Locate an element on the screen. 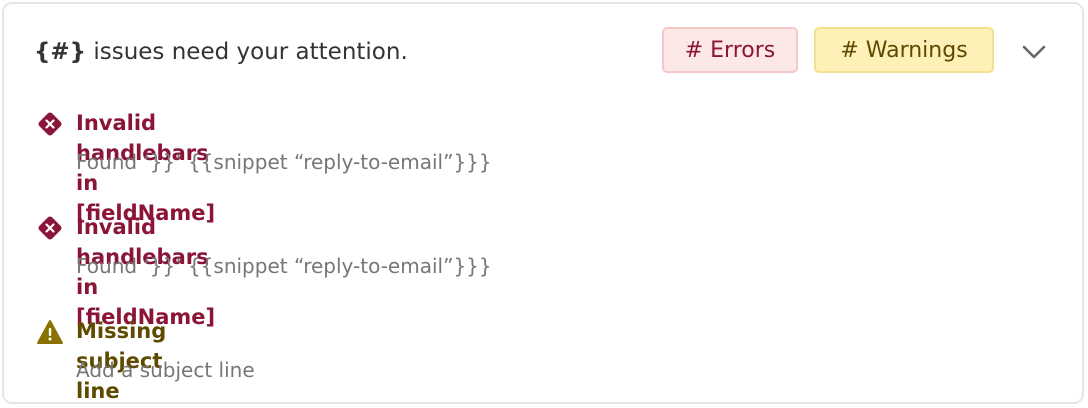 The height and width of the screenshot is (408, 1088). issues-summary-text: issues need your attention. is located at coordinates (247, 52).